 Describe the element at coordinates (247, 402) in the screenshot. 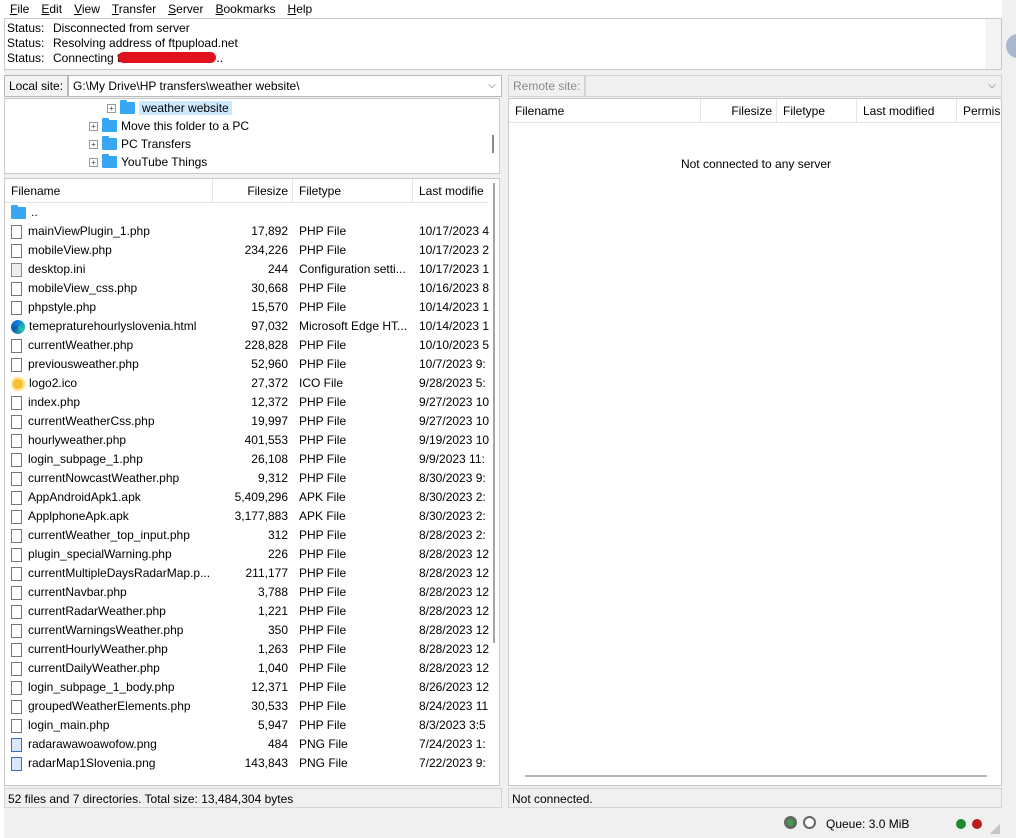

I see `table-row: index.php 12,372 PHP File 9/27/2023 10` at that location.